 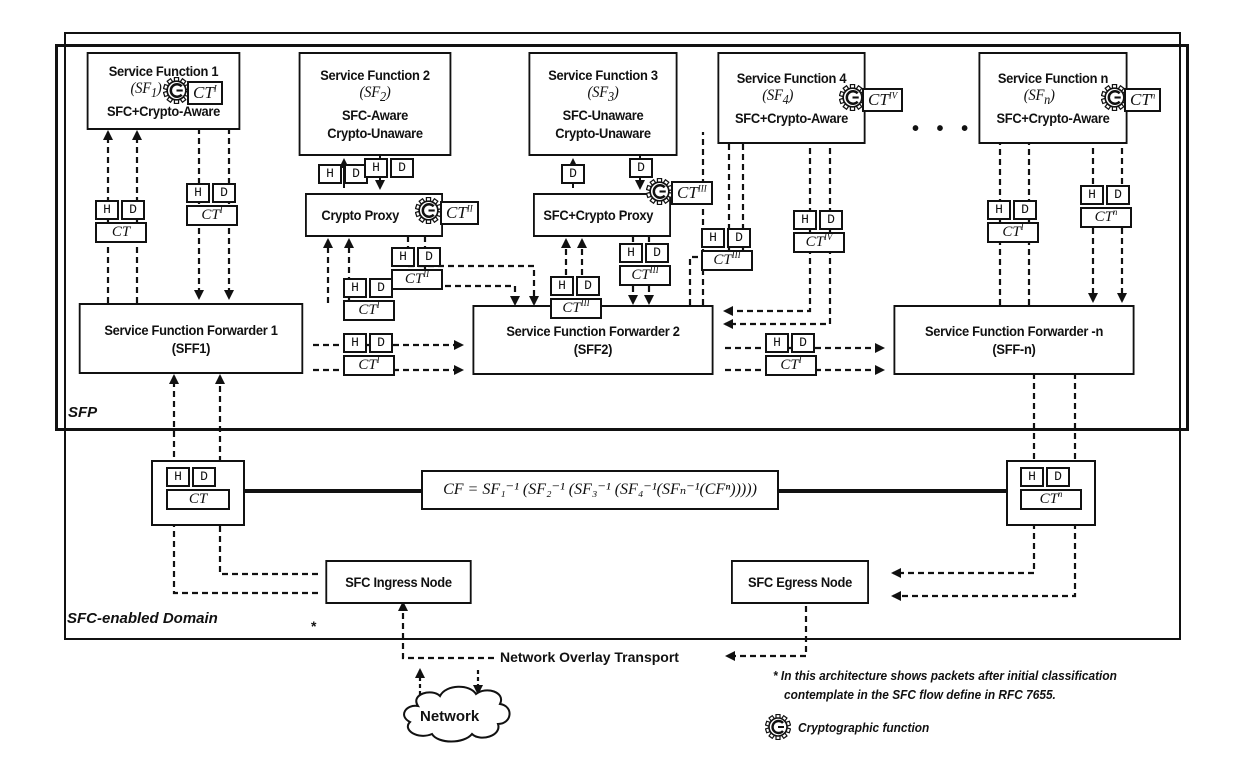 What do you see at coordinates (603, 74) in the screenshot?
I see `sf-title: Service Function 3` at bounding box center [603, 74].